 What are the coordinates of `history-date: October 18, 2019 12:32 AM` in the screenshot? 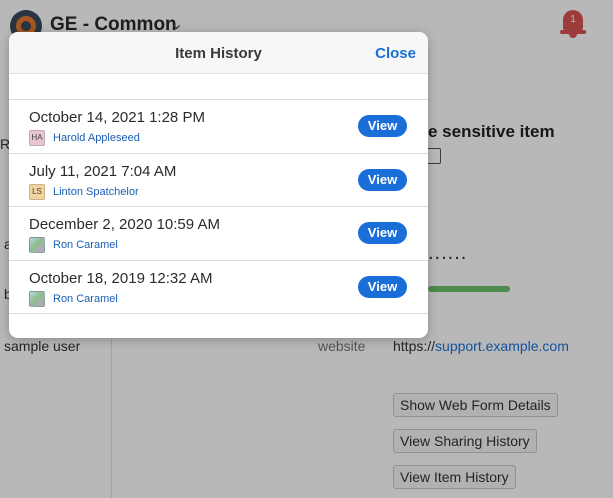 It's located at (121, 278).